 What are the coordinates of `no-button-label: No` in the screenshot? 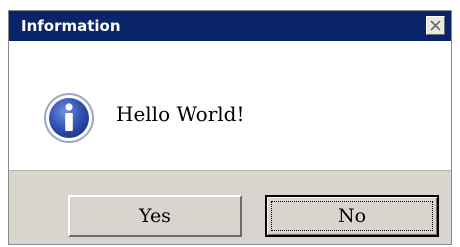 It's located at (352, 216).